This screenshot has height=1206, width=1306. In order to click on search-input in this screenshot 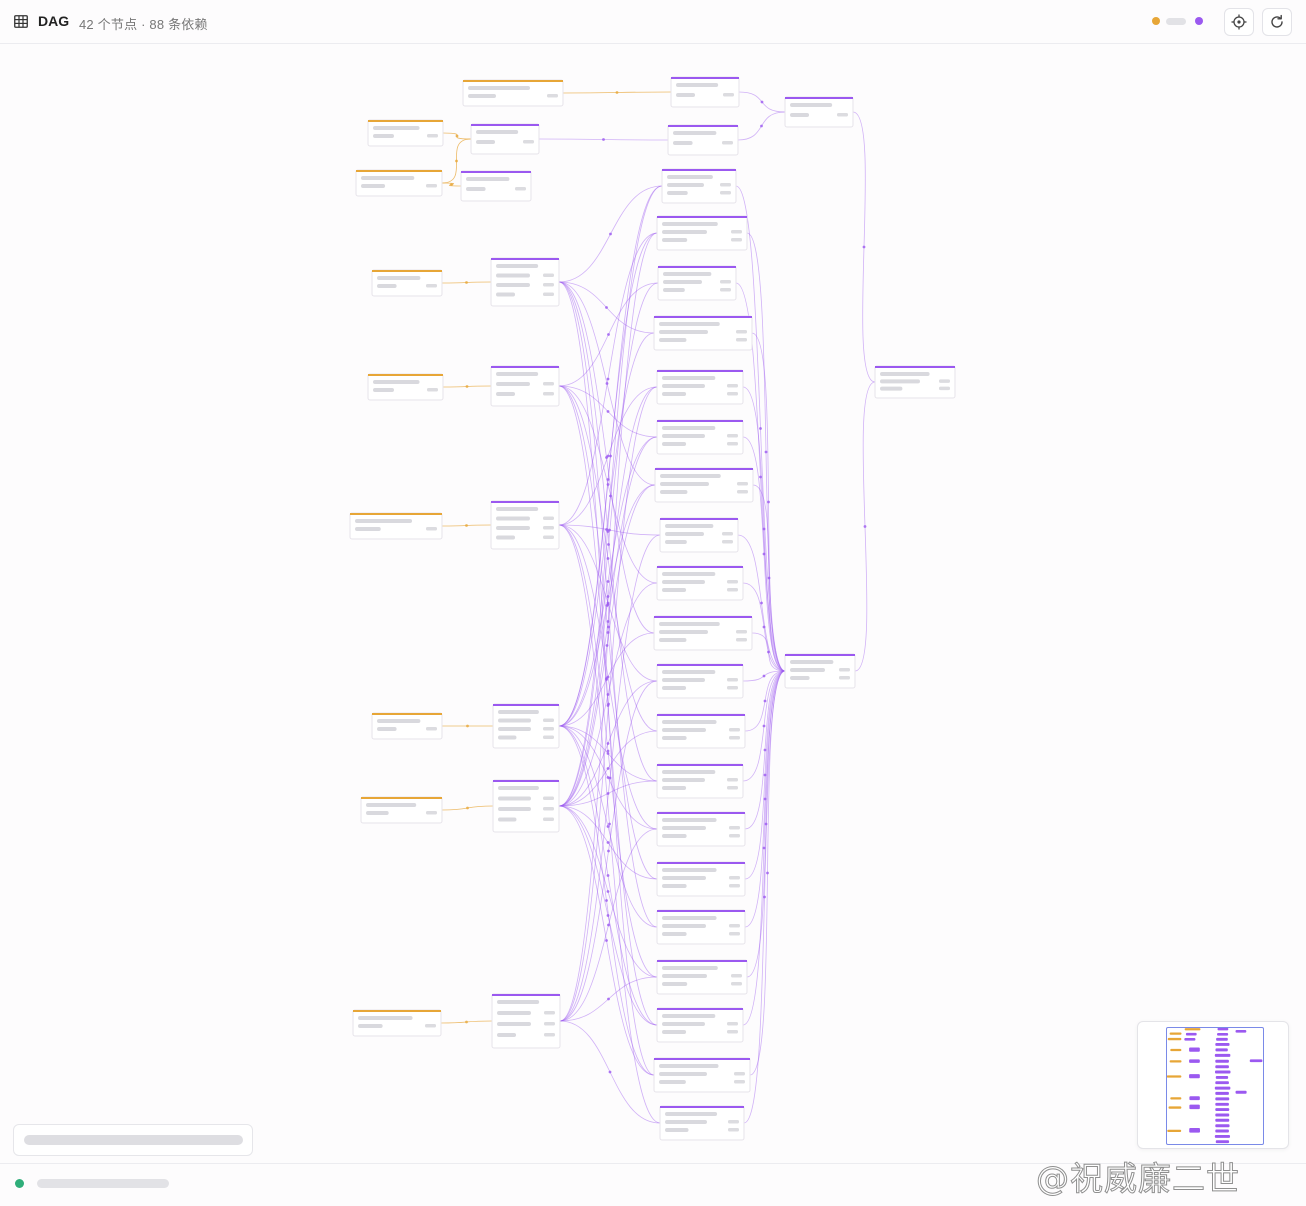, I will do `click(133, 1140)`.